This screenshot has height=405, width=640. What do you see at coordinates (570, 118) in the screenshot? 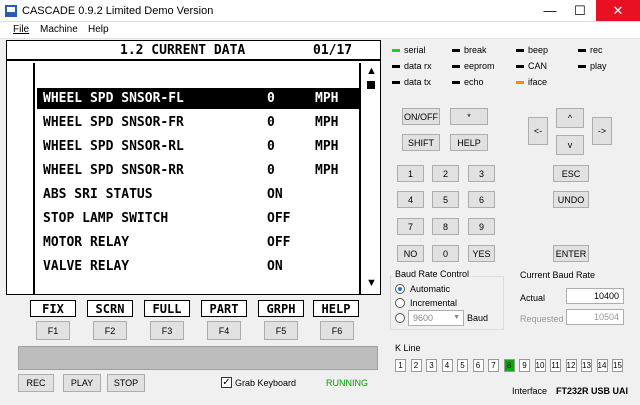
I see `up-arrow-button: ^` at bounding box center [570, 118].